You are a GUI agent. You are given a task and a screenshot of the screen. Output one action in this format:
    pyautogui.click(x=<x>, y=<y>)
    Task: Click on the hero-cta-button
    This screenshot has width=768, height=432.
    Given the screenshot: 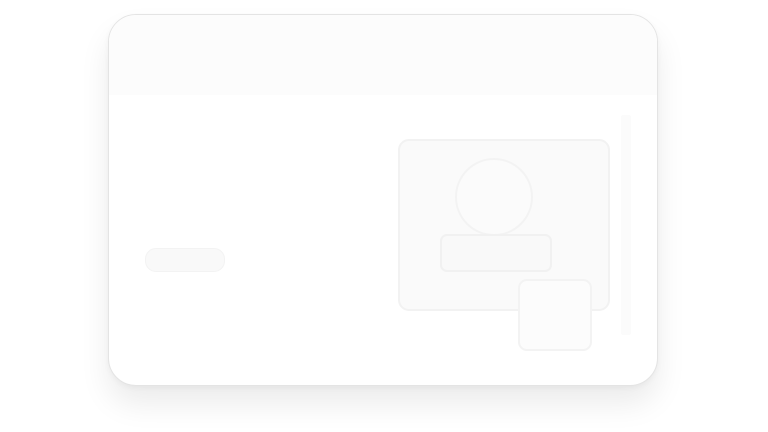 What is the action you would take?
    pyautogui.click(x=185, y=260)
    